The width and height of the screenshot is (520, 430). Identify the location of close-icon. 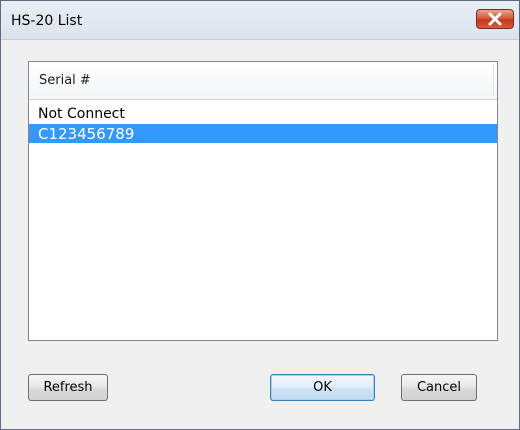
(495, 19).